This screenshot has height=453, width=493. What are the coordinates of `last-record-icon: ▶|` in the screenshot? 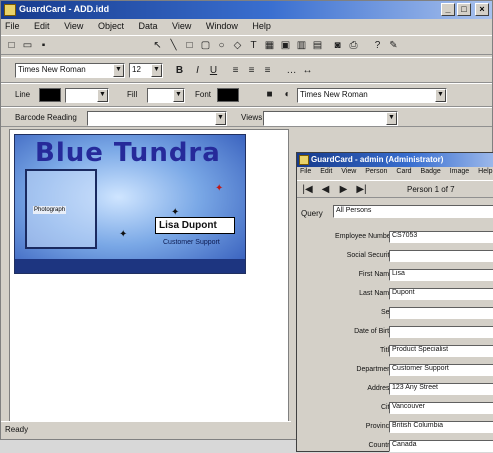 It's located at (361, 189).